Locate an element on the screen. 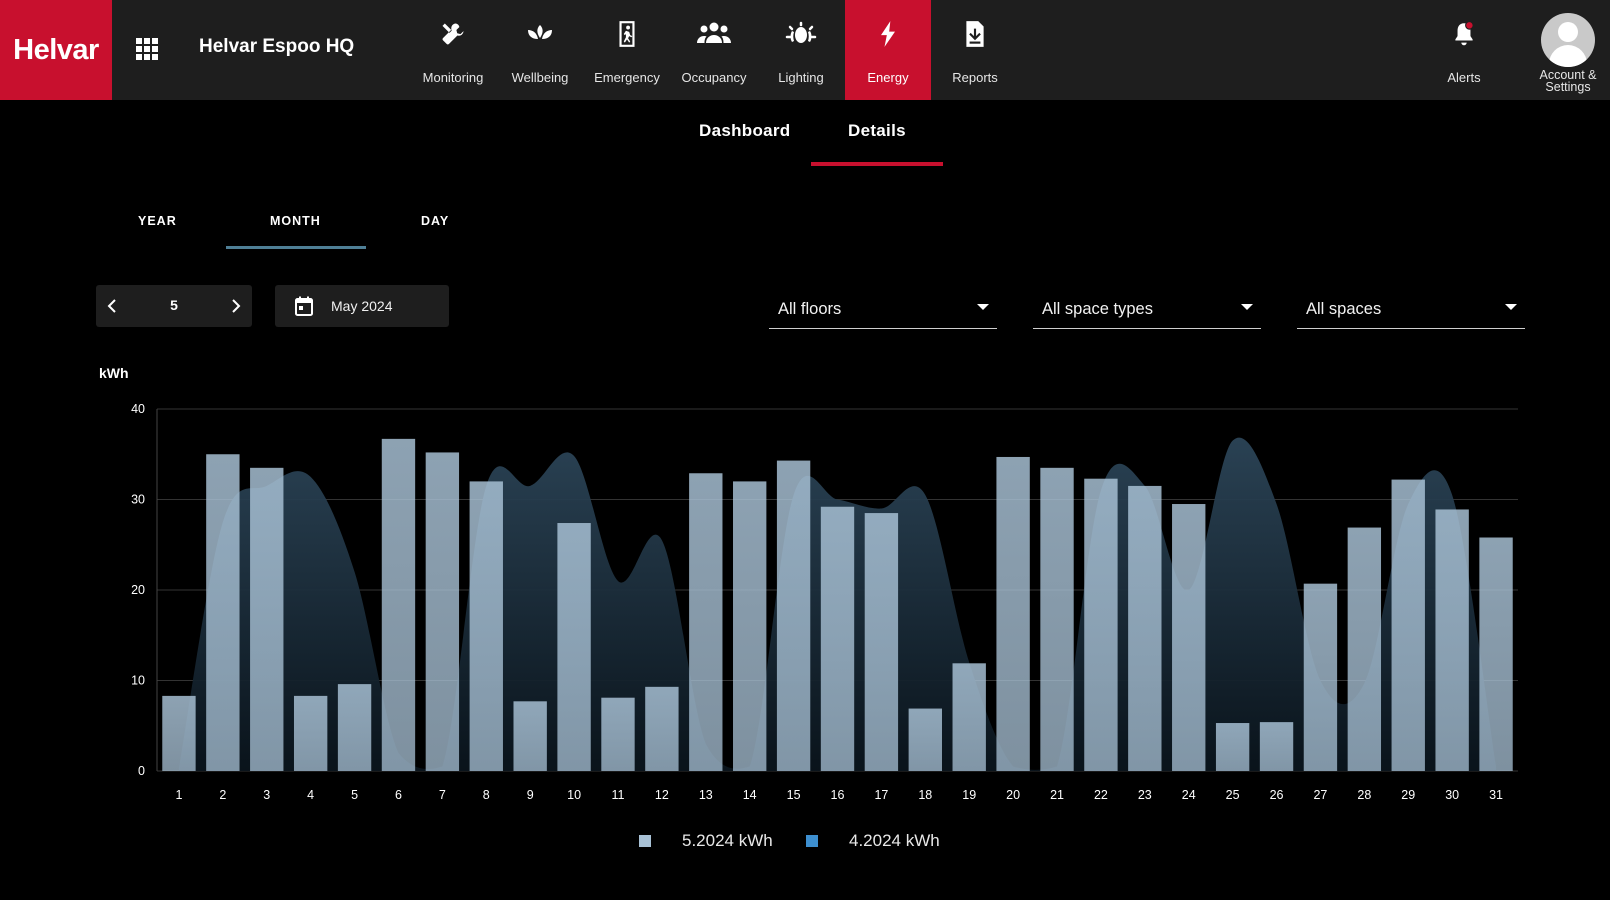  x-tick-label: 26 is located at coordinates (1277, 795).